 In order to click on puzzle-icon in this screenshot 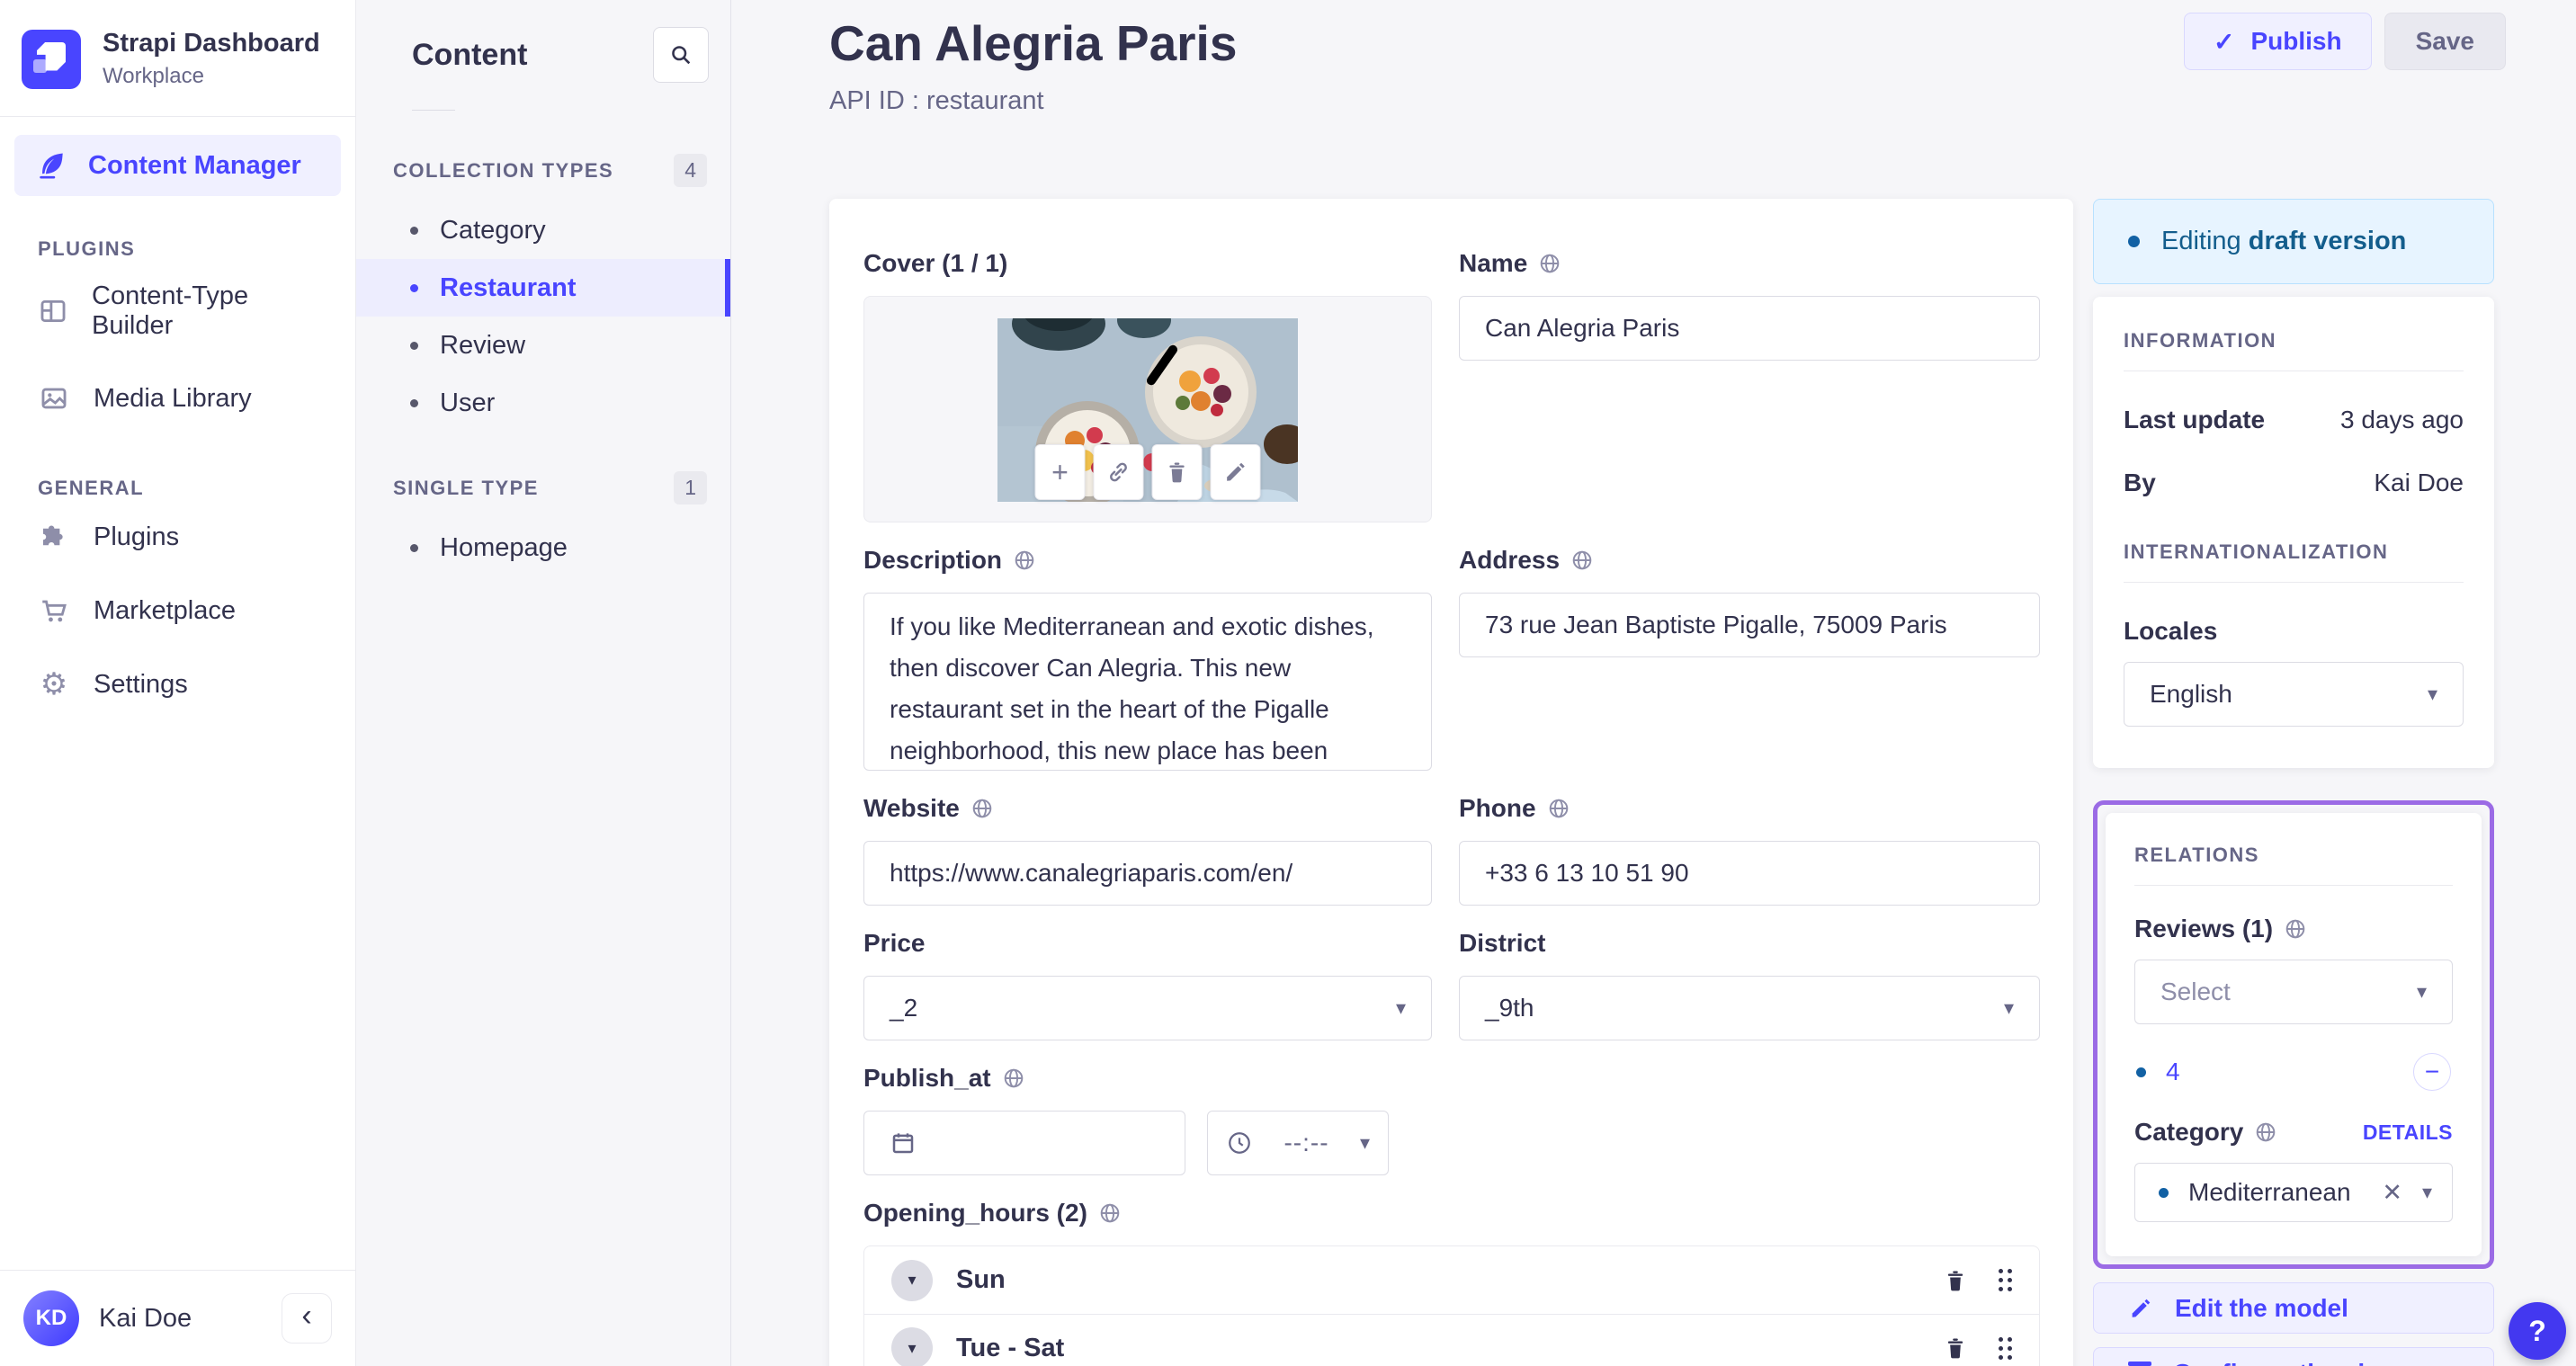, I will do `click(54, 537)`.